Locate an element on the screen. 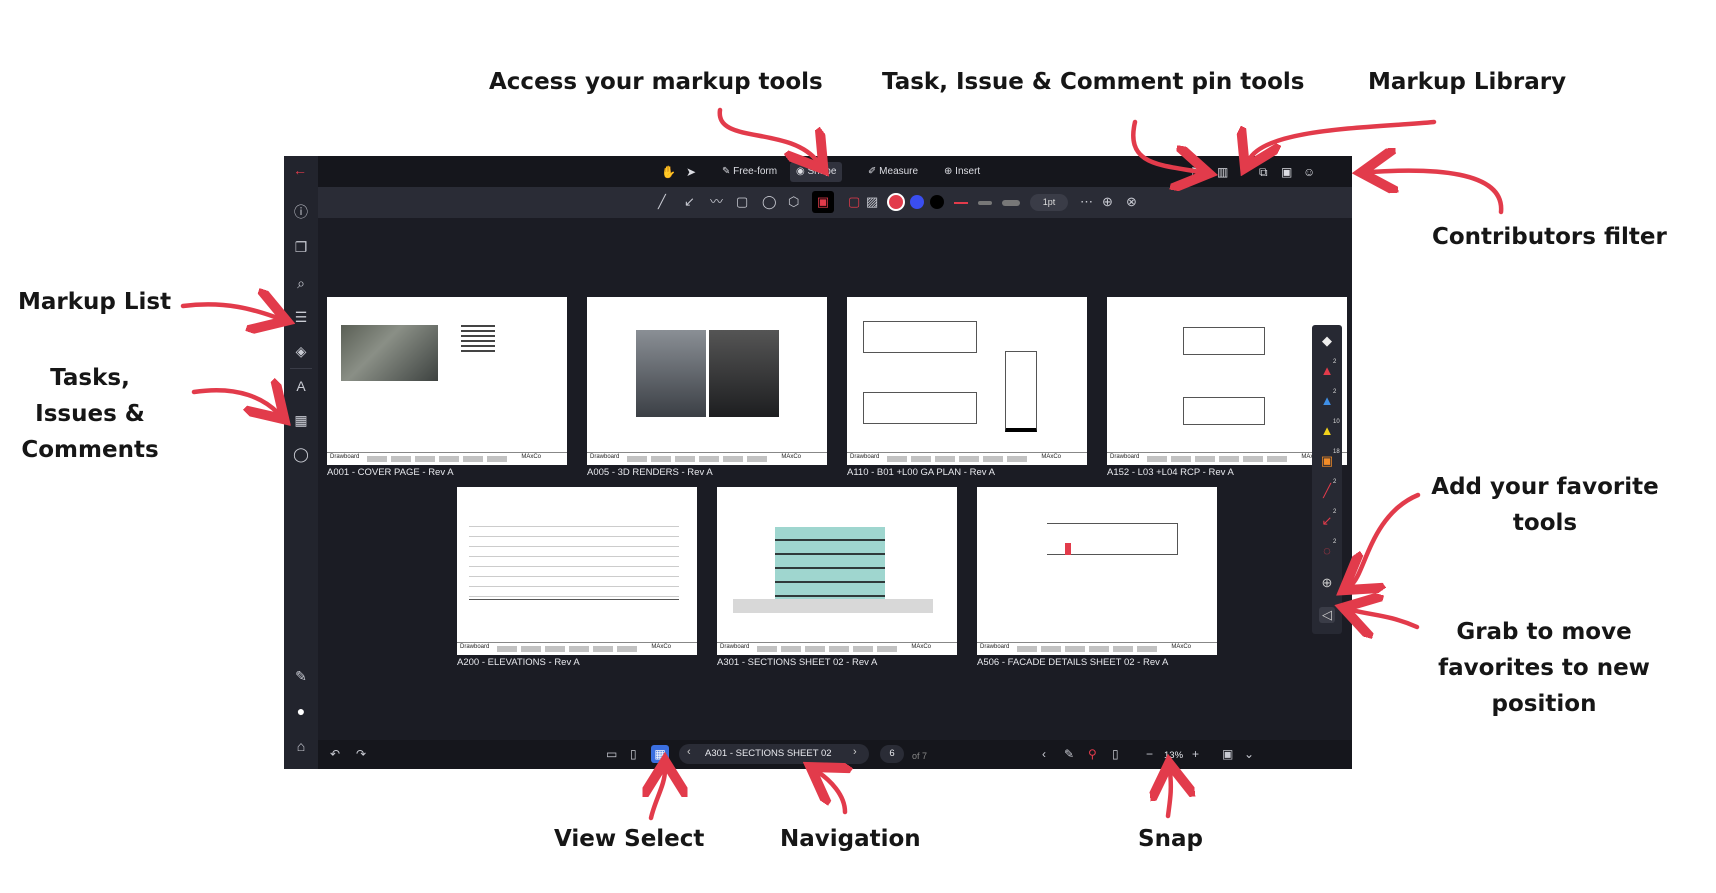 This screenshot has width=1716, height=893. line-tool-icon: ╱ is located at coordinates (662, 202).